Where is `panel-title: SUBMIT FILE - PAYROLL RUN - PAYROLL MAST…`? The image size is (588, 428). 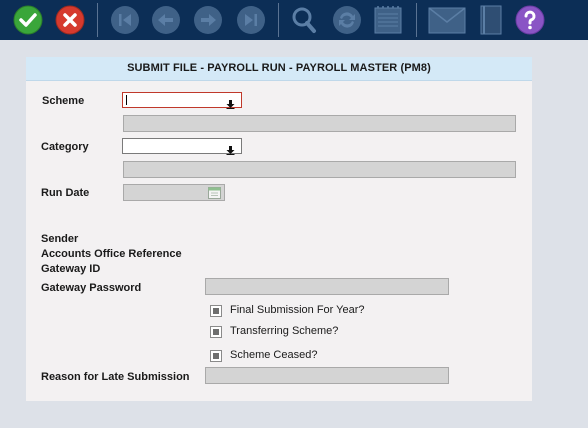 panel-title: SUBMIT FILE - PAYROLL RUN - PAYROLL MAST… is located at coordinates (279, 69).